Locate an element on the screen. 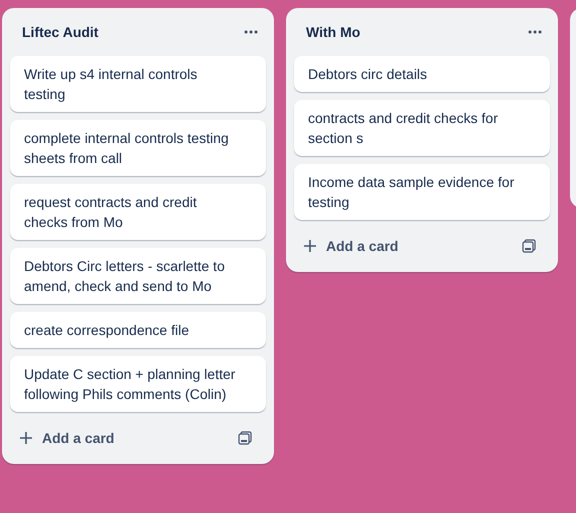 The height and width of the screenshot is (513, 576). task-card: request contracts and credit checks from Mo is located at coordinates (138, 212).